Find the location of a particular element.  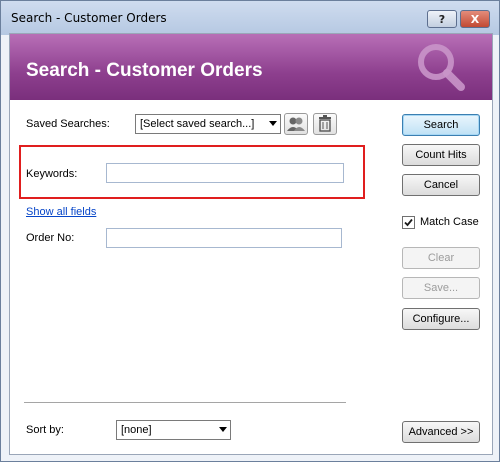

close-button: X is located at coordinates (475, 19).